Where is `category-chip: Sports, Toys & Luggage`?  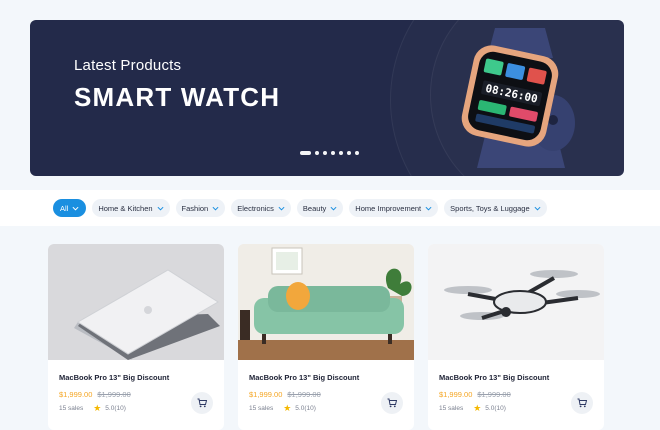
category-chip: Sports, Toys & Luggage is located at coordinates (495, 208).